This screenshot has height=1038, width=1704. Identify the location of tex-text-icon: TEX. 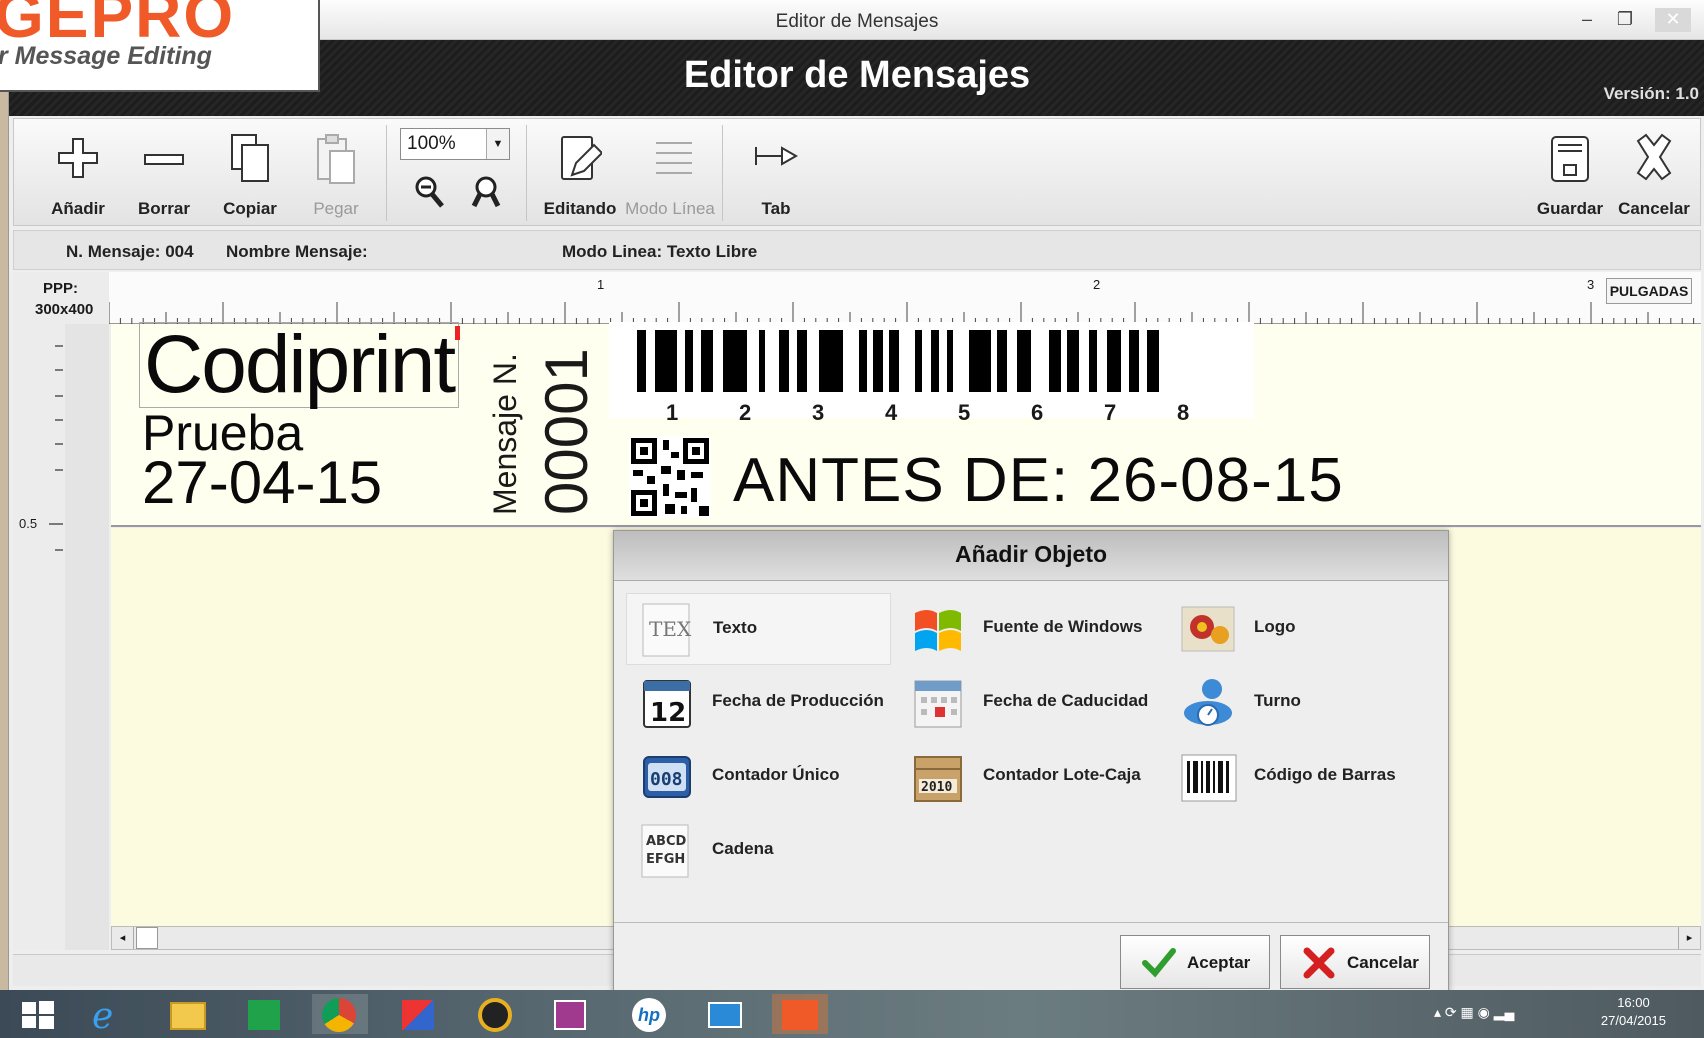
(667, 630).